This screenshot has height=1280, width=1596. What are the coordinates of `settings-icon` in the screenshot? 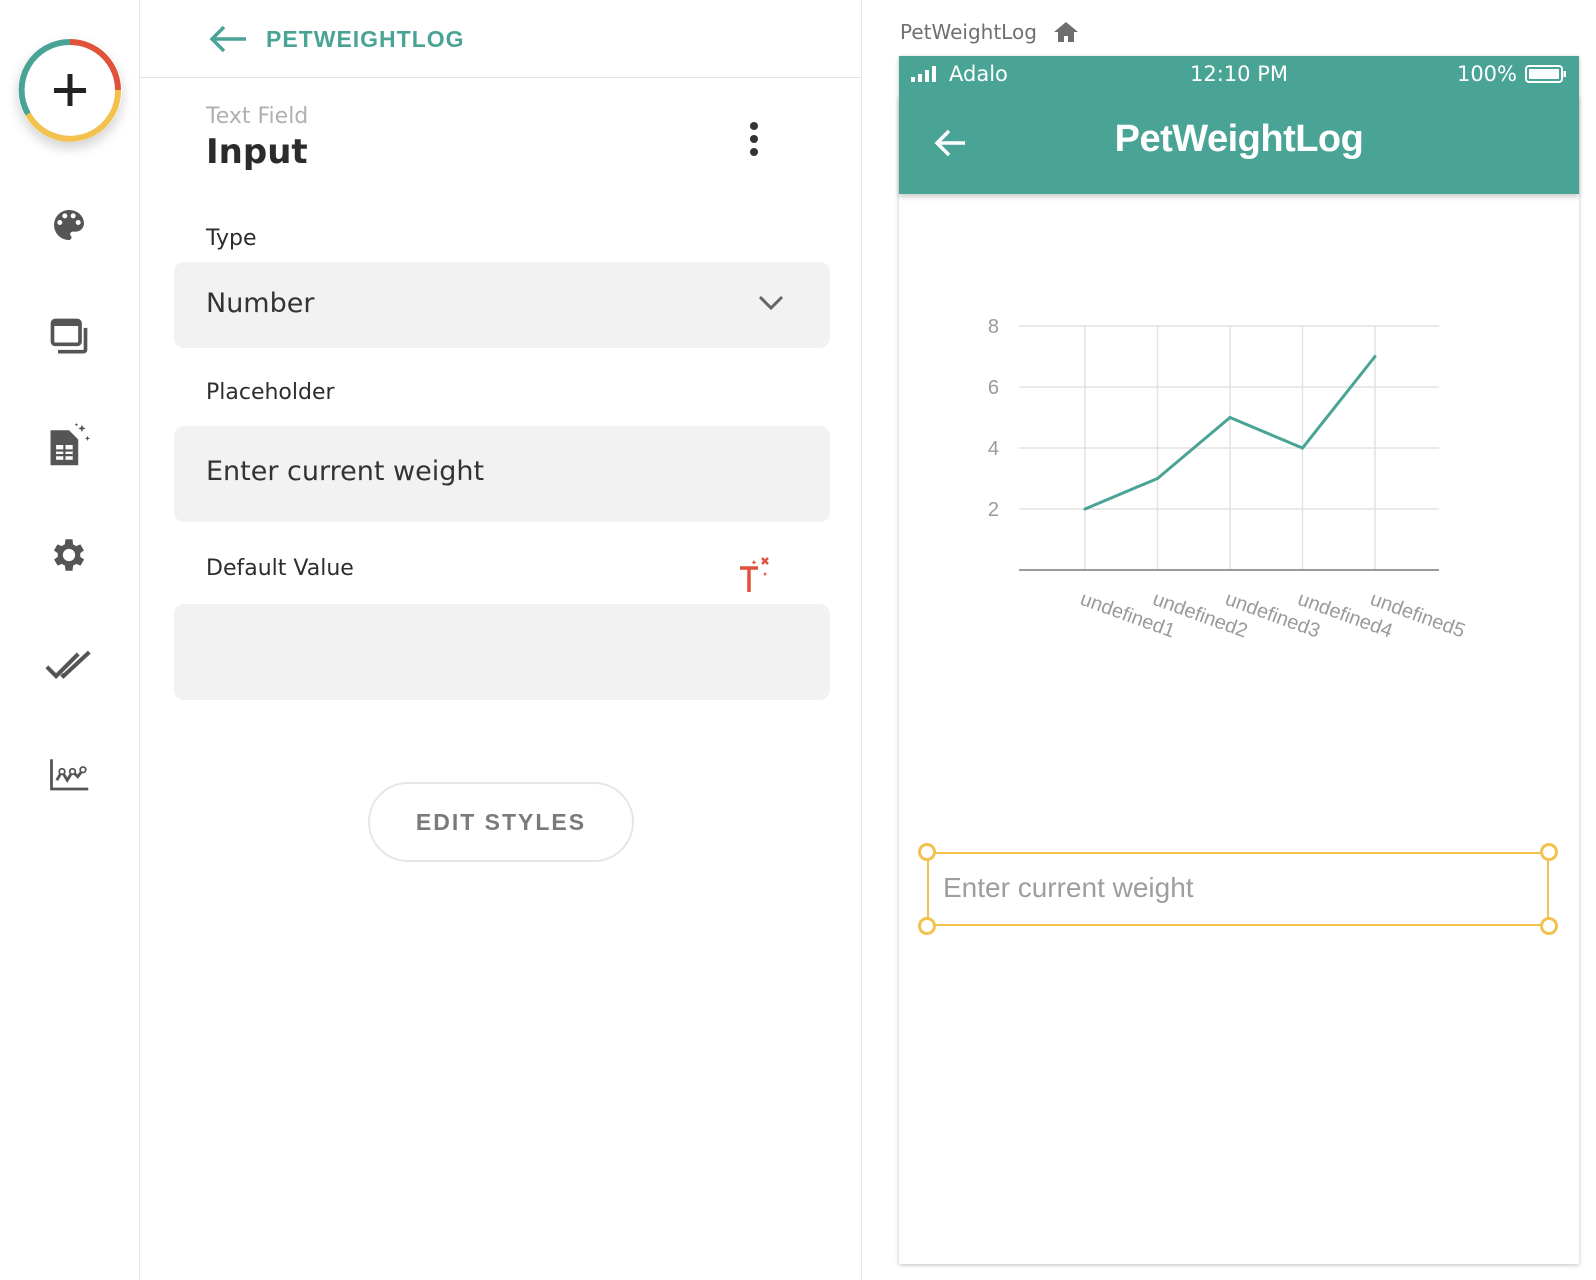 It's located at (69, 555).